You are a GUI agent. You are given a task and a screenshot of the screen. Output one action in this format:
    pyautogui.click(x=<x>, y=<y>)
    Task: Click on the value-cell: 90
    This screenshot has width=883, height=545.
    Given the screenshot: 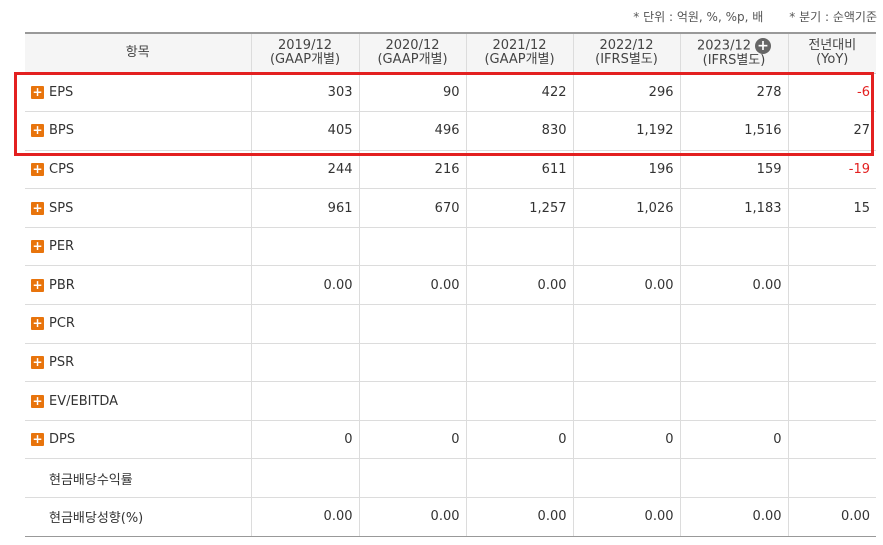 What is the action you would take?
    pyautogui.click(x=412, y=93)
    